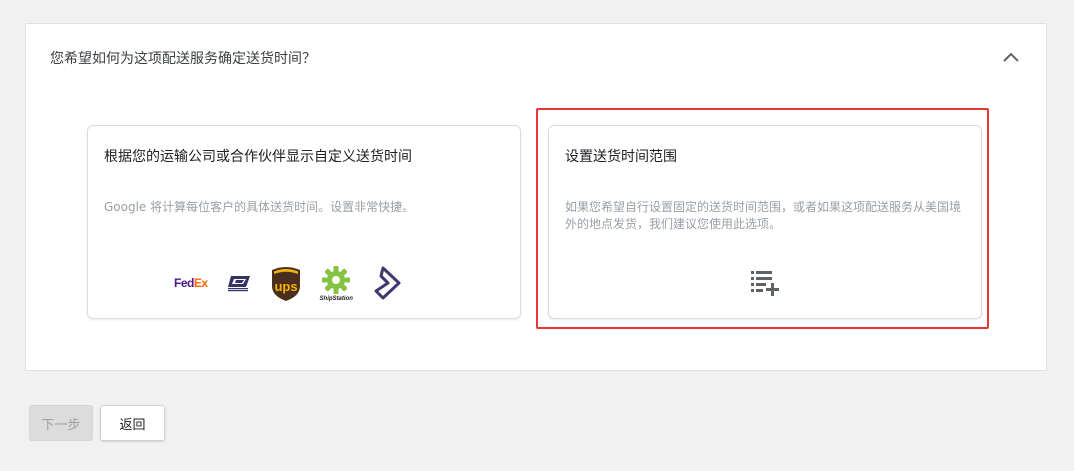 Image resolution: width=1074 pixels, height=471 pixels. What do you see at coordinates (183, 59) in the screenshot?
I see `panel-question: 您希望如何为这项配送服务确定送货时间？` at bounding box center [183, 59].